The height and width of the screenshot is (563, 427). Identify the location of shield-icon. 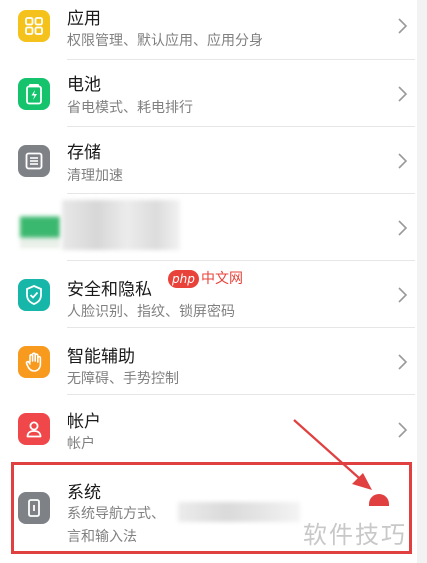
(34, 295).